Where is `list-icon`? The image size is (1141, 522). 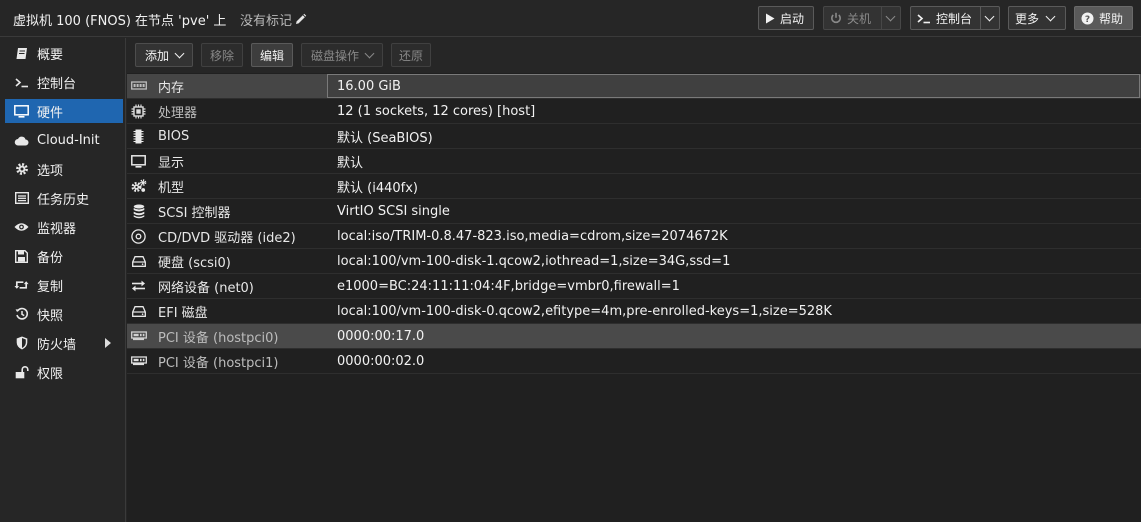
list-icon is located at coordinates (21, 198).